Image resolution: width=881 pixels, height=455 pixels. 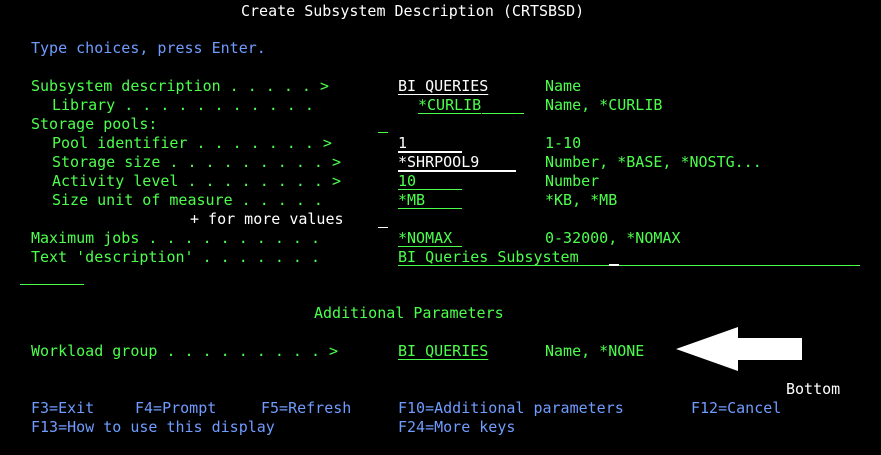 What do you see at coordinates (383, 132) in the screenshot?
I see `storage-pools-entry` at bounding box center [383, 132].